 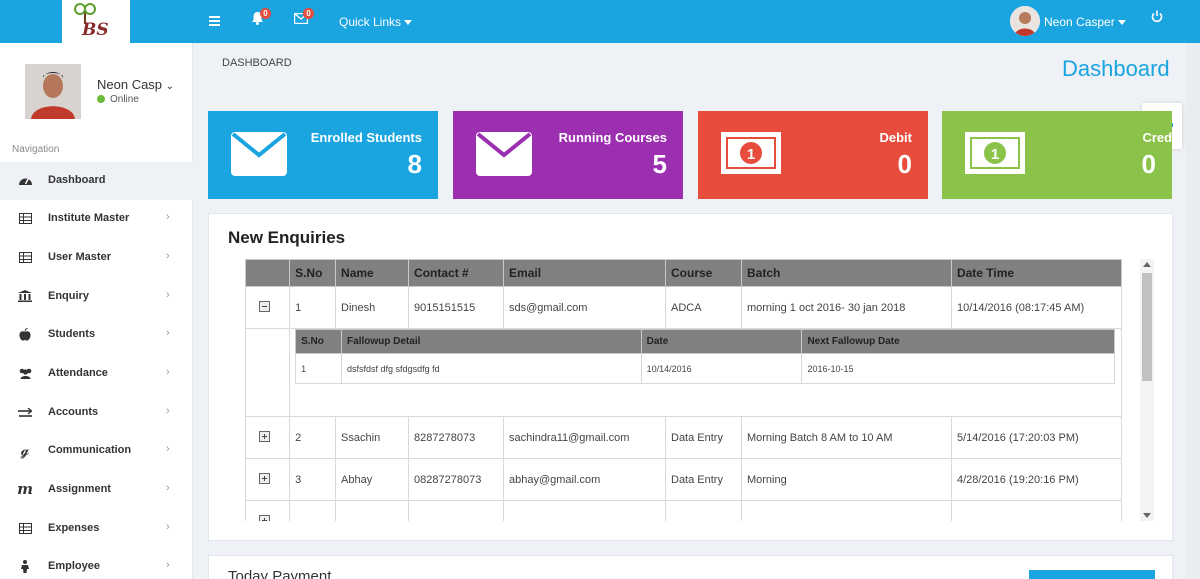 What do you see at coordinates (703, 307) in the screenshot?
I see `cell-course: ADCA` at bounding box center [703, 307].